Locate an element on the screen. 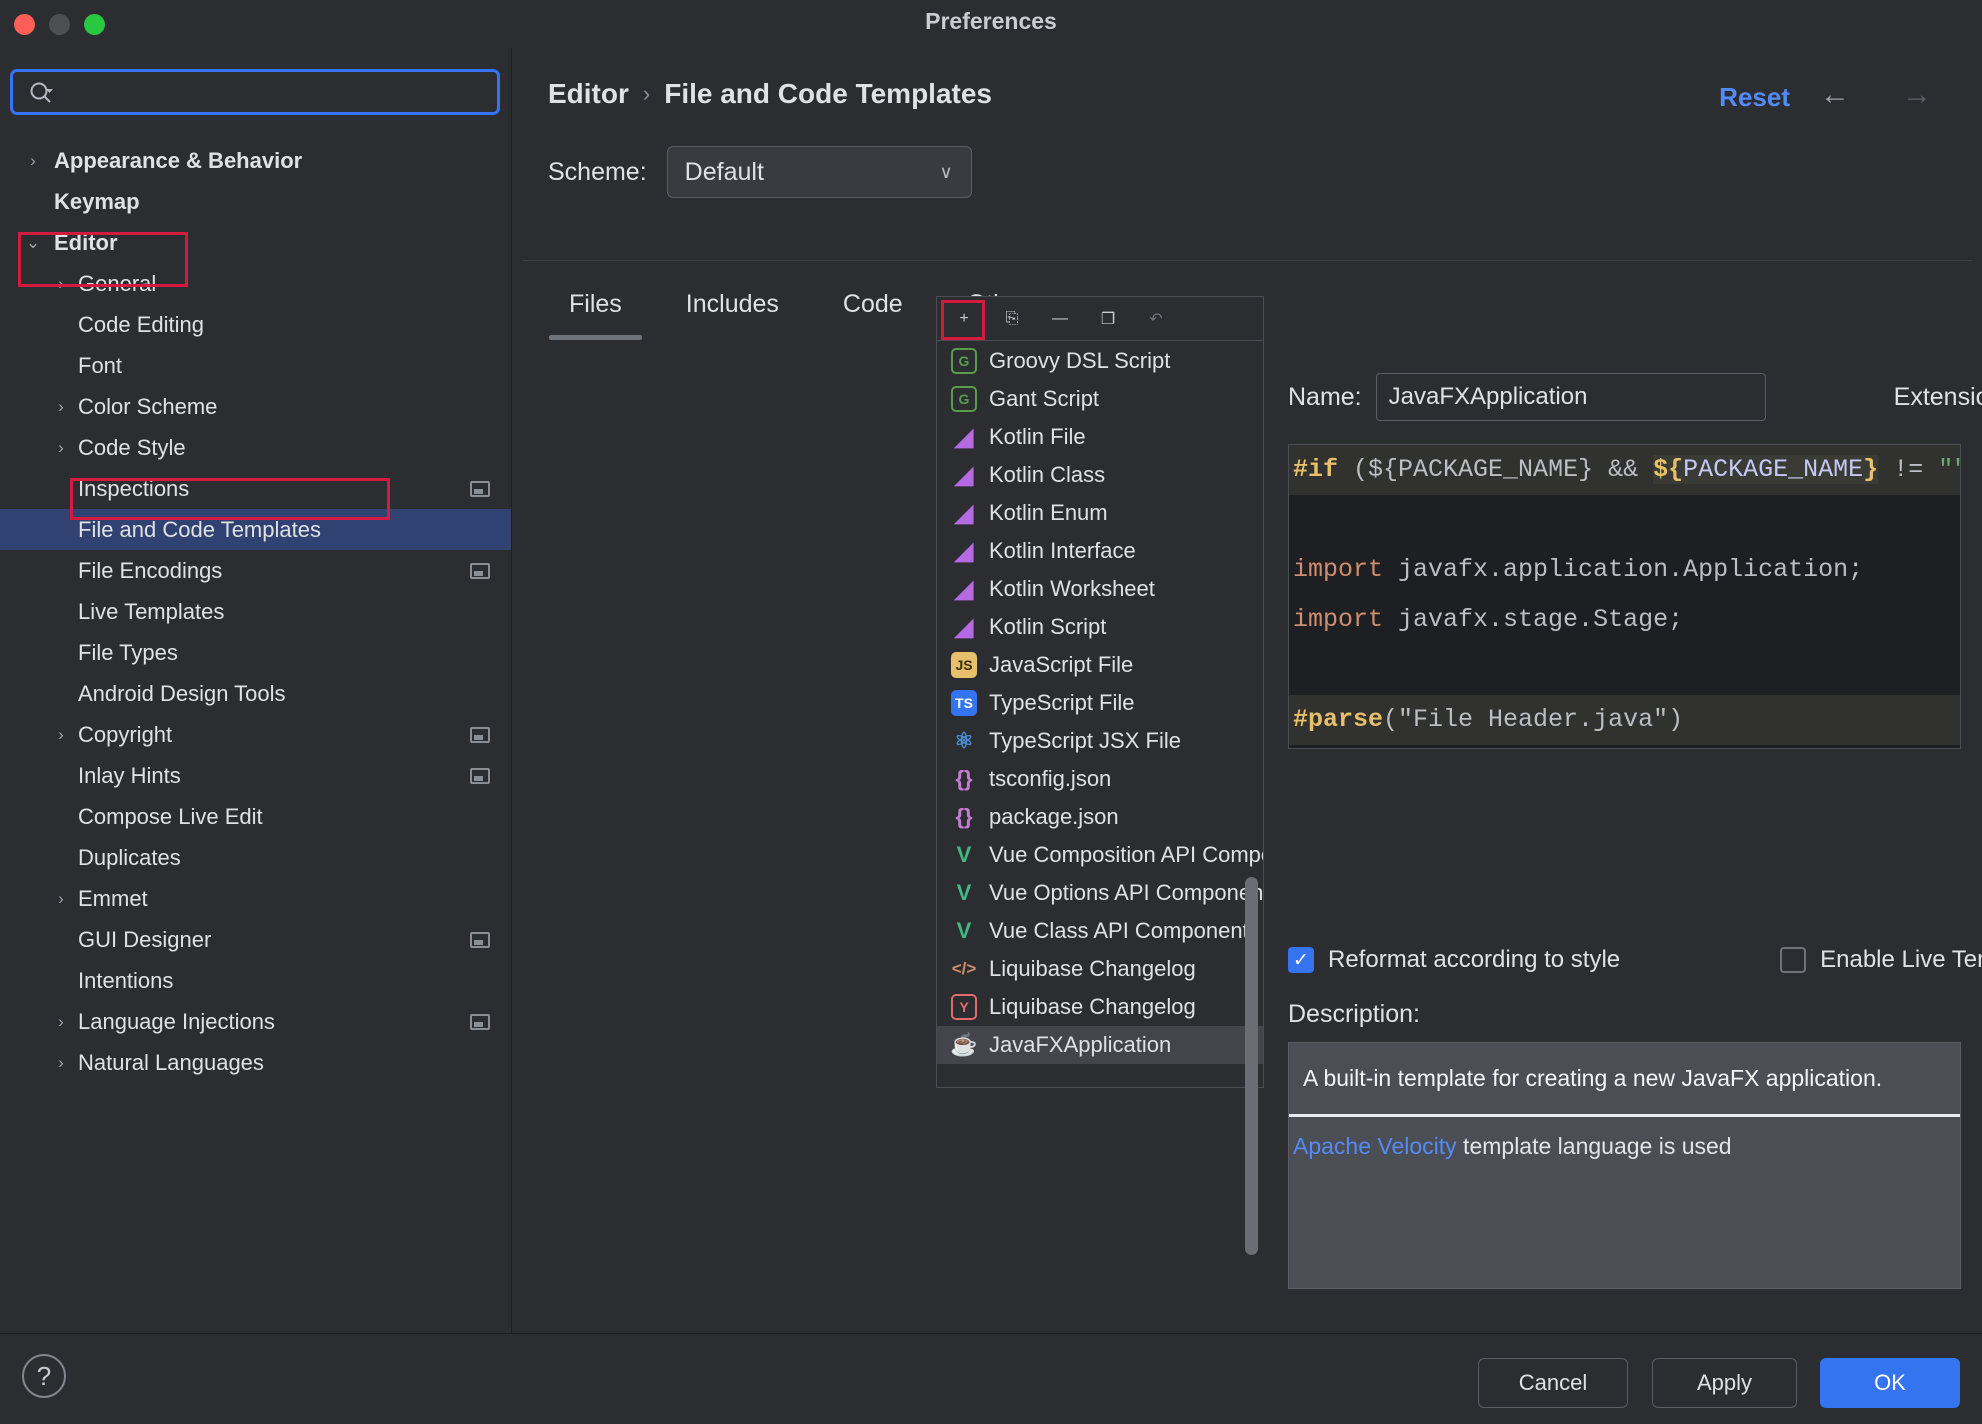 Image resolution: width=1982 pixels, height=1424 pixels. sidebar-item-compose-live-edit: Compose Live Edit is located at coordinates (255, 816).